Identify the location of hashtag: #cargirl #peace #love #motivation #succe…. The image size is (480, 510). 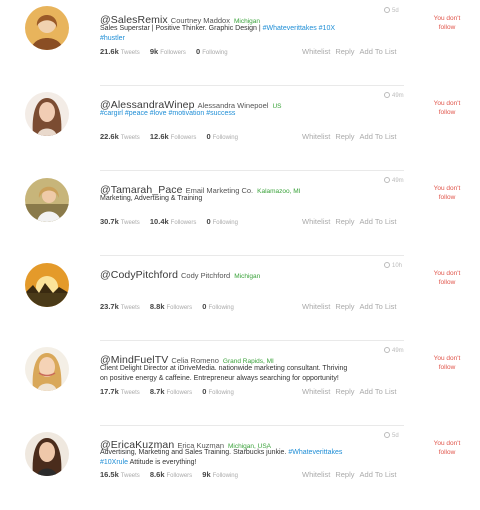
(167, 113).